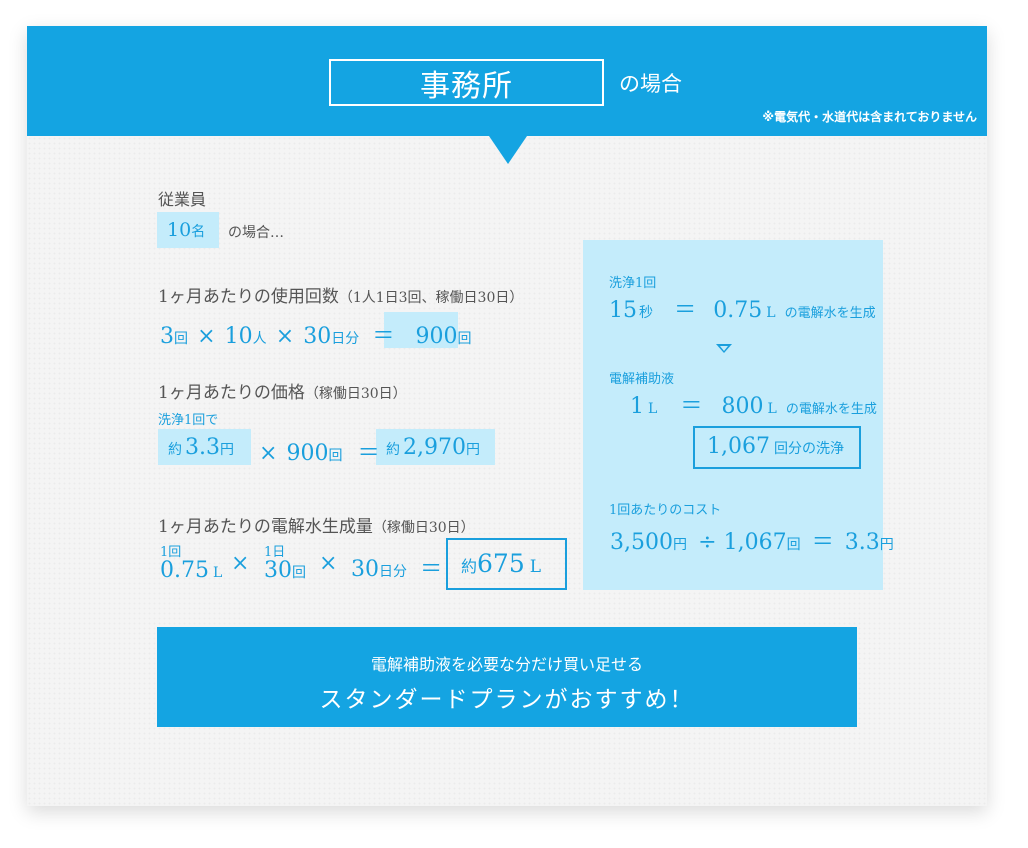  I want to click on liquid-label: 電解補助液, so click(642, 379).